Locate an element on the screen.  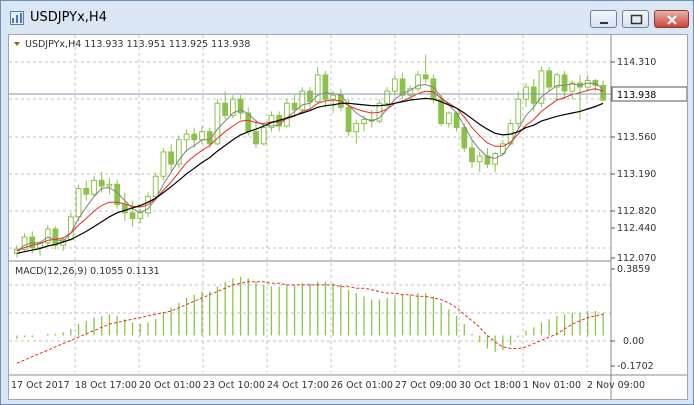
time-label: 18 Oct 17:00 is located at coordinates (106, 385).